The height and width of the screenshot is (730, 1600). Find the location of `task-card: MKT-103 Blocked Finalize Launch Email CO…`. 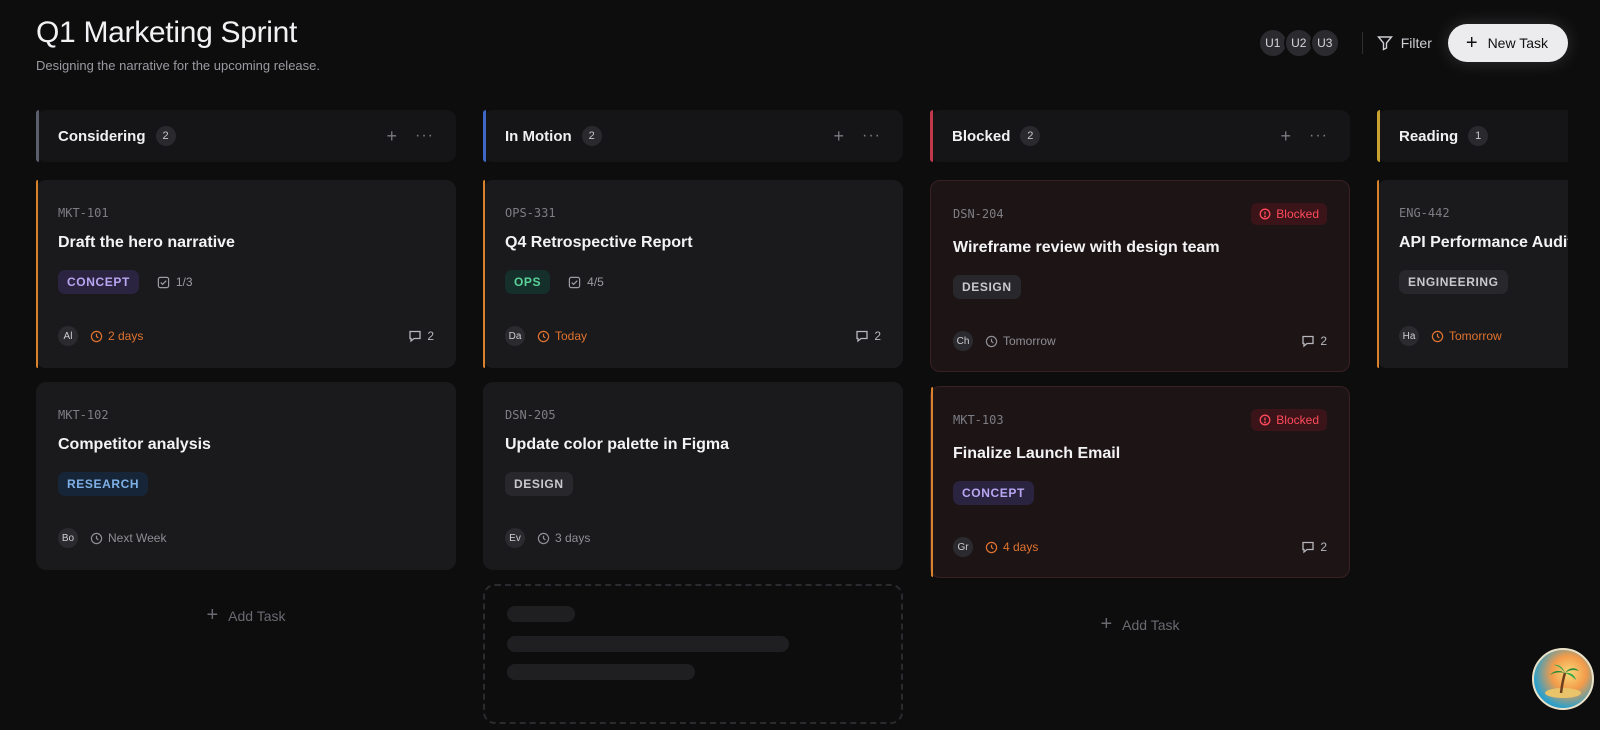

task-card: MKT-103 Blocked Finalize Launch Email CO… is located at coordinates (1140, 482).